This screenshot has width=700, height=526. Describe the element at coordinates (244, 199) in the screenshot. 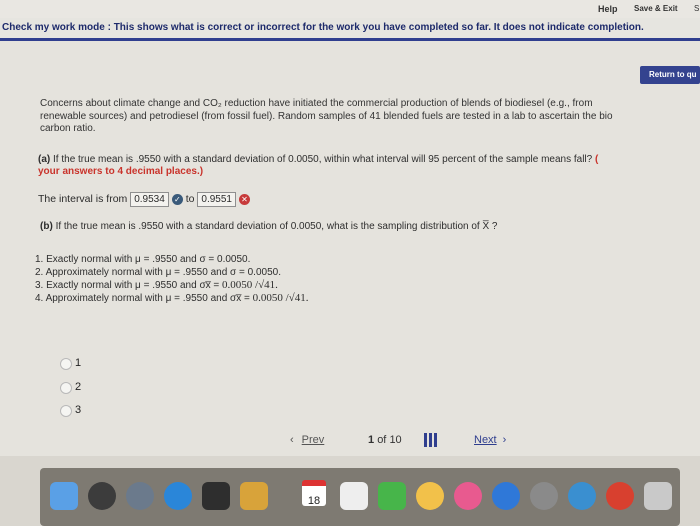

I see `incorrect-x-icon: ✕` at that location.